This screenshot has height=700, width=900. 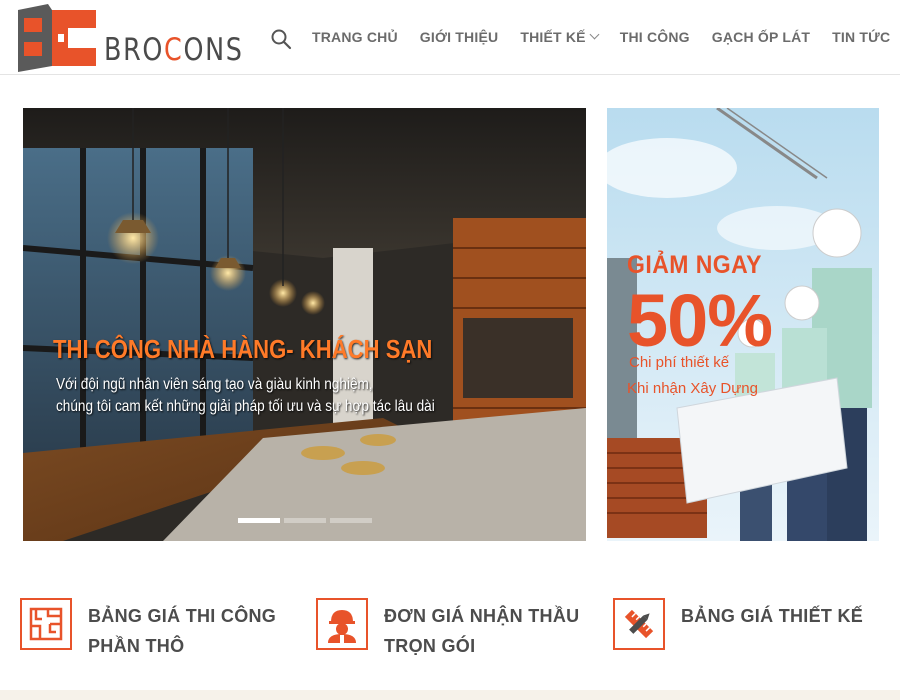 I want to click on logo: BROCONS, so click(x=130, y=39).